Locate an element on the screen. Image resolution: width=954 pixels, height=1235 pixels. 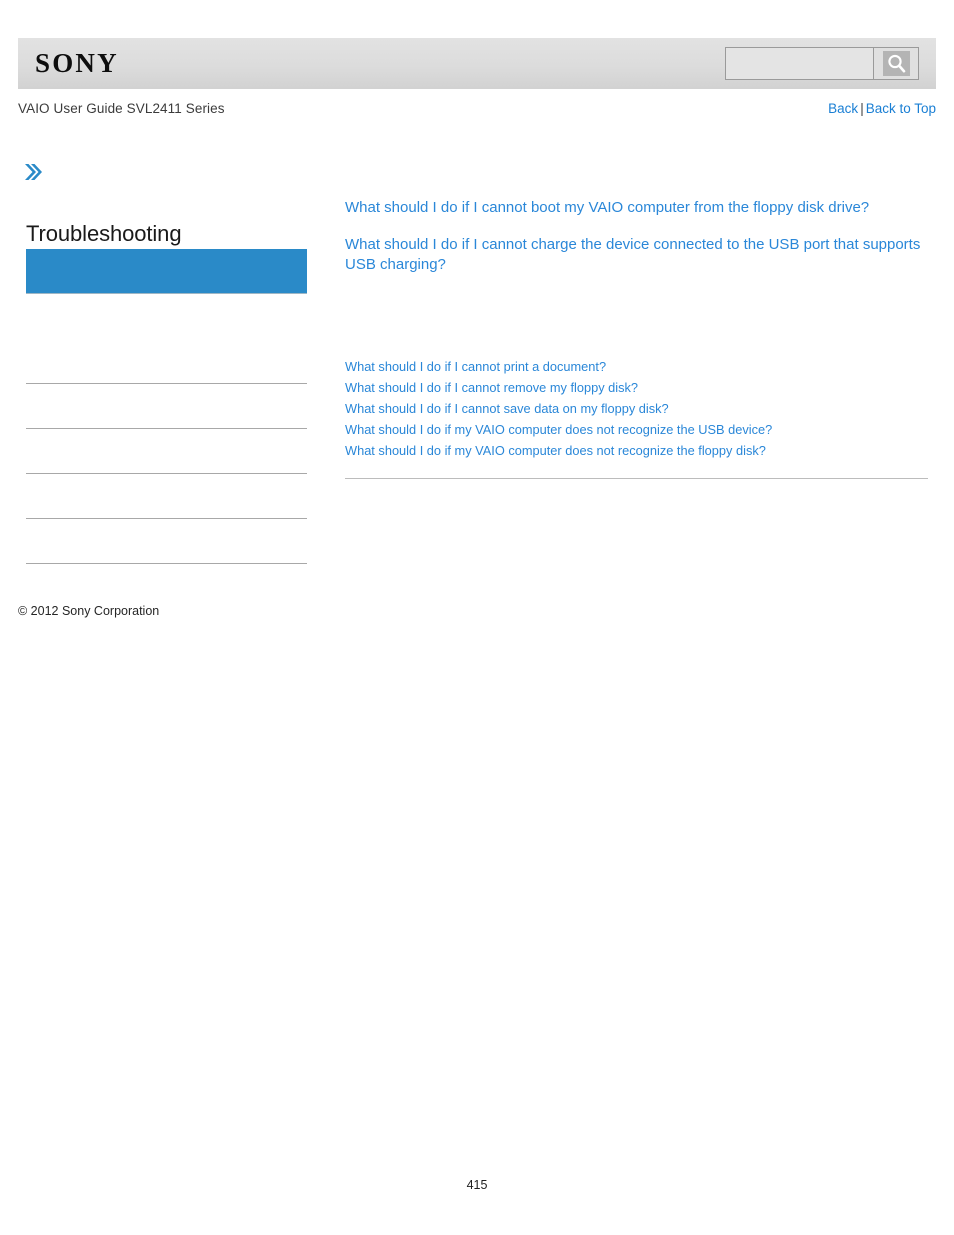
top-navigation: Back | Back to Top is located at coordinates (882, 108).